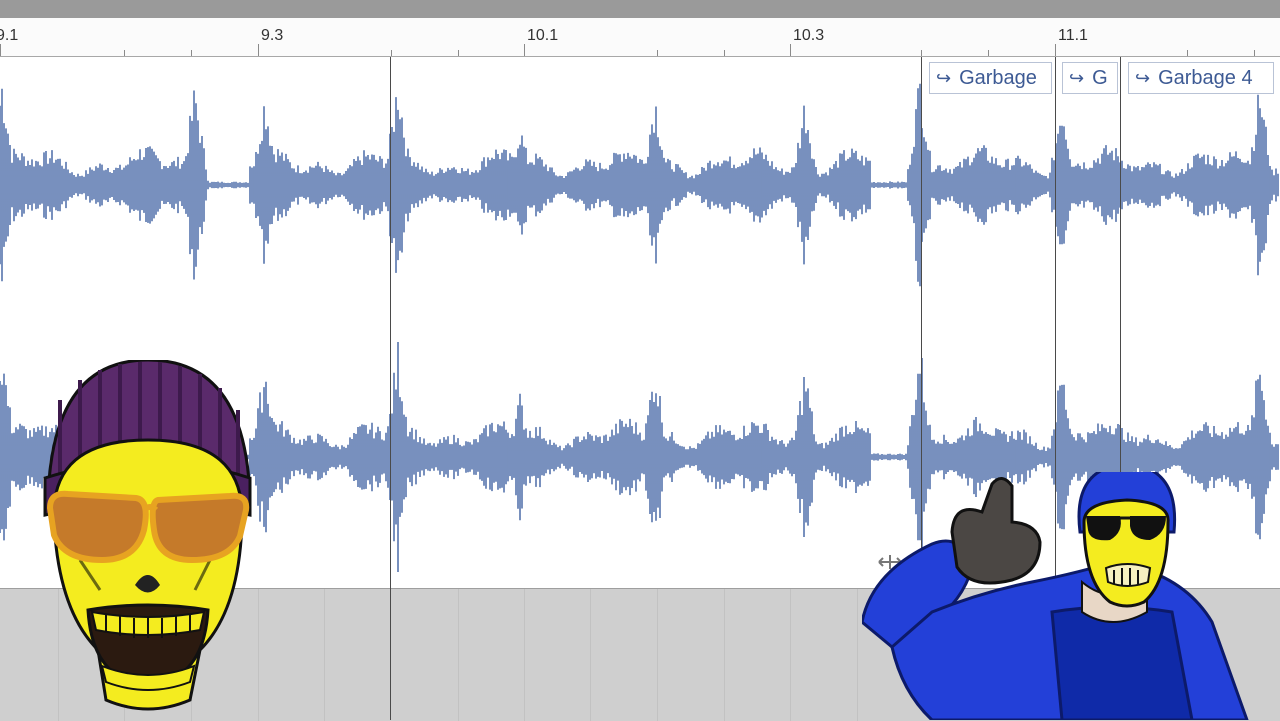  Describe the element at coordinates (998, 78) in the screenshot. I see `marker-label: Garbage` at that location.